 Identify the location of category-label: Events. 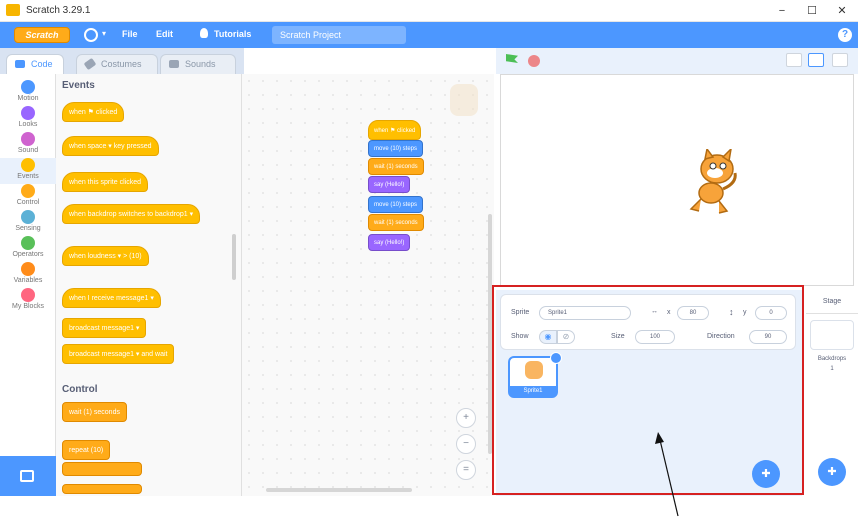
(28, 176).